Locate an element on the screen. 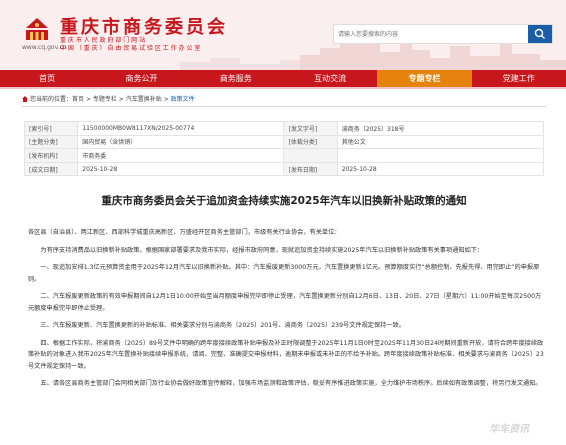  site-subtitle-2: 中 国 （ 重 庆 ） 自 由 贸 易 试 验 区 工 作 办 公 室 is located at coordinates (130, 48).